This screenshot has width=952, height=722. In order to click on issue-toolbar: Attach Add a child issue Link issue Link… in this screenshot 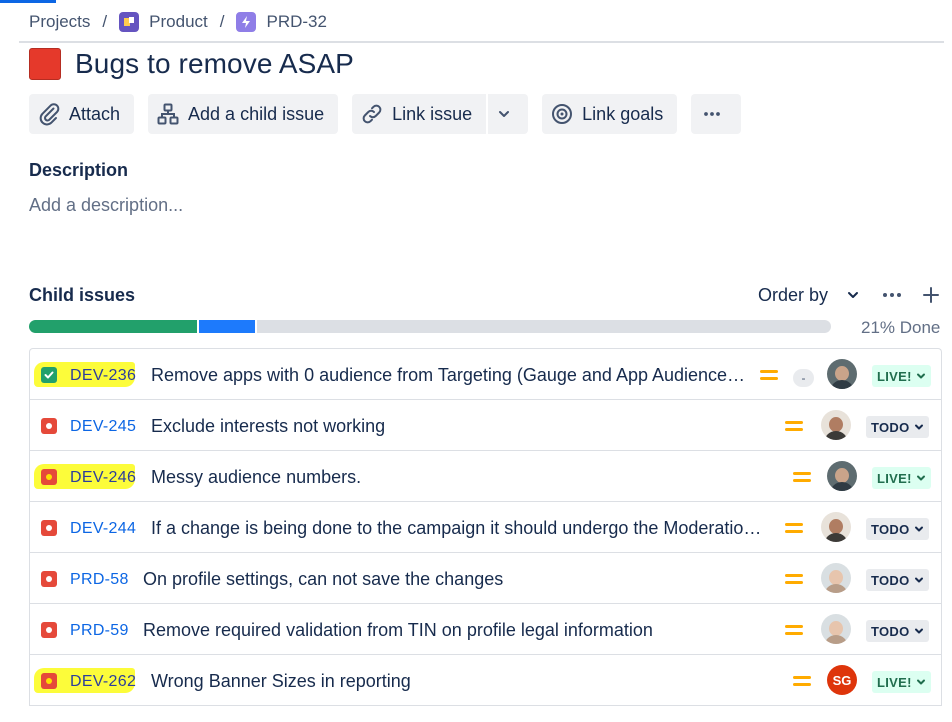, I will do `click(392, 114)`.